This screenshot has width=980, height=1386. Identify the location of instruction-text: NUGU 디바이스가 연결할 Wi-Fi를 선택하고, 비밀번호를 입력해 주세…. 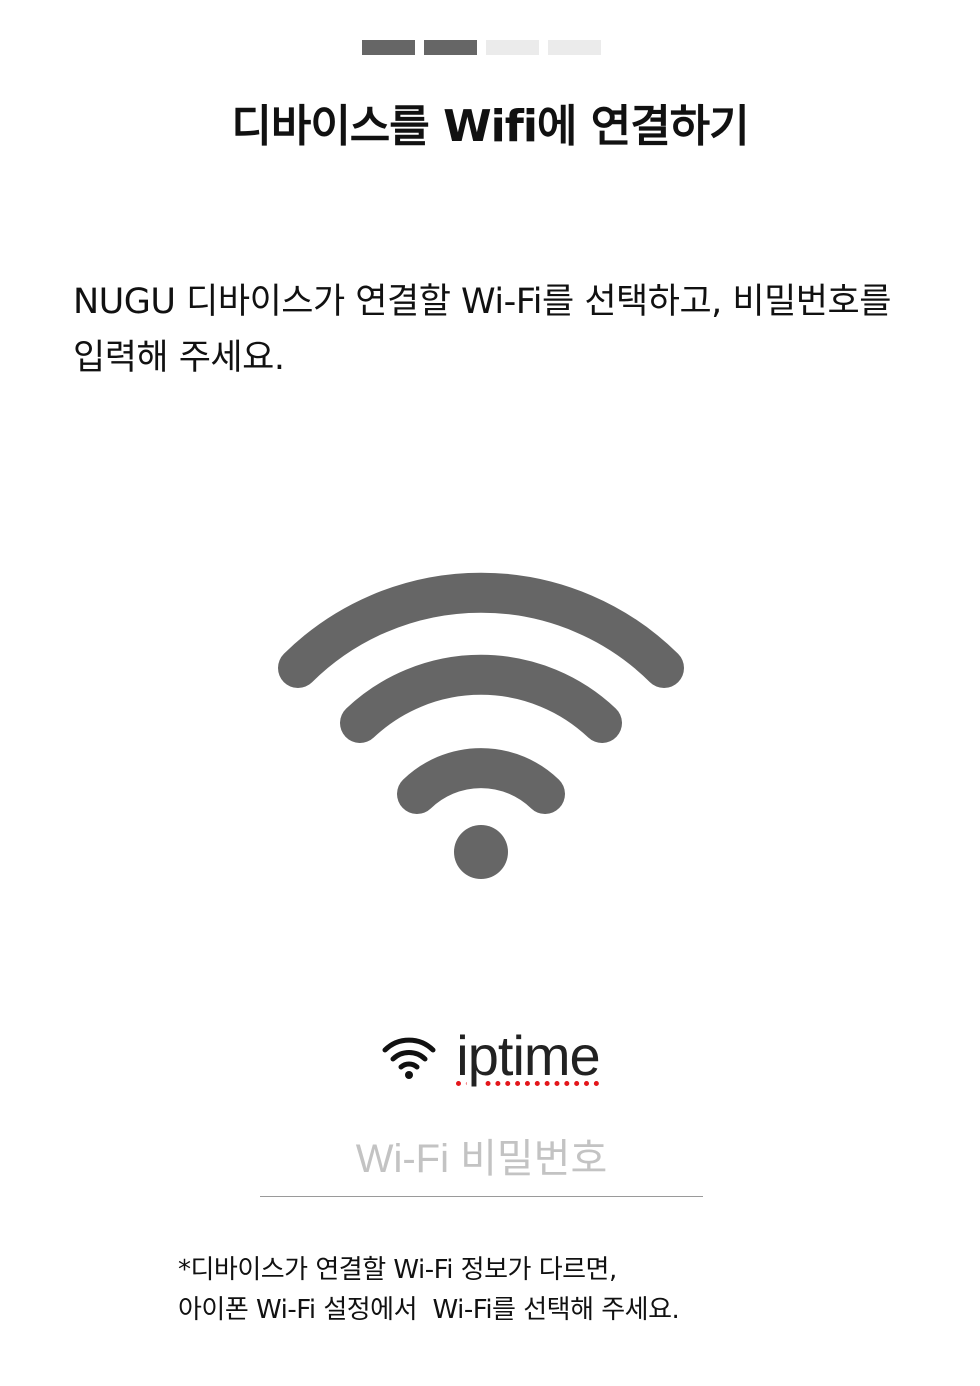
(482, 330).